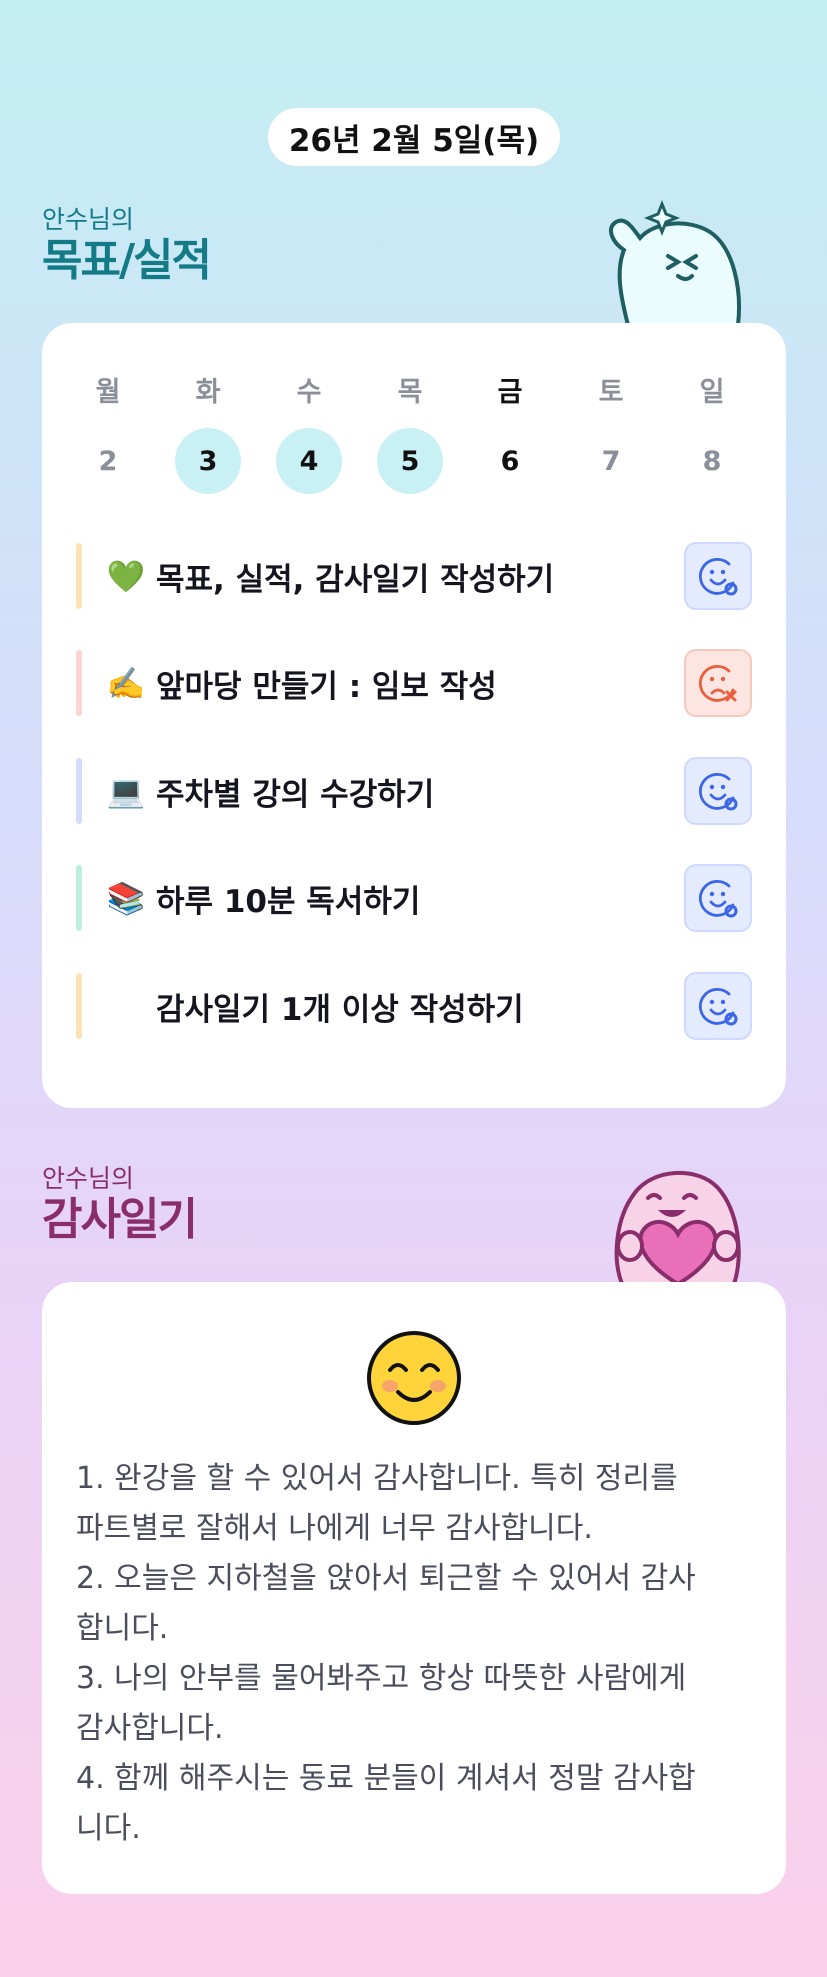  I want to click on goals-section-header: 안수님의 목표/실적, so click(127, 246).